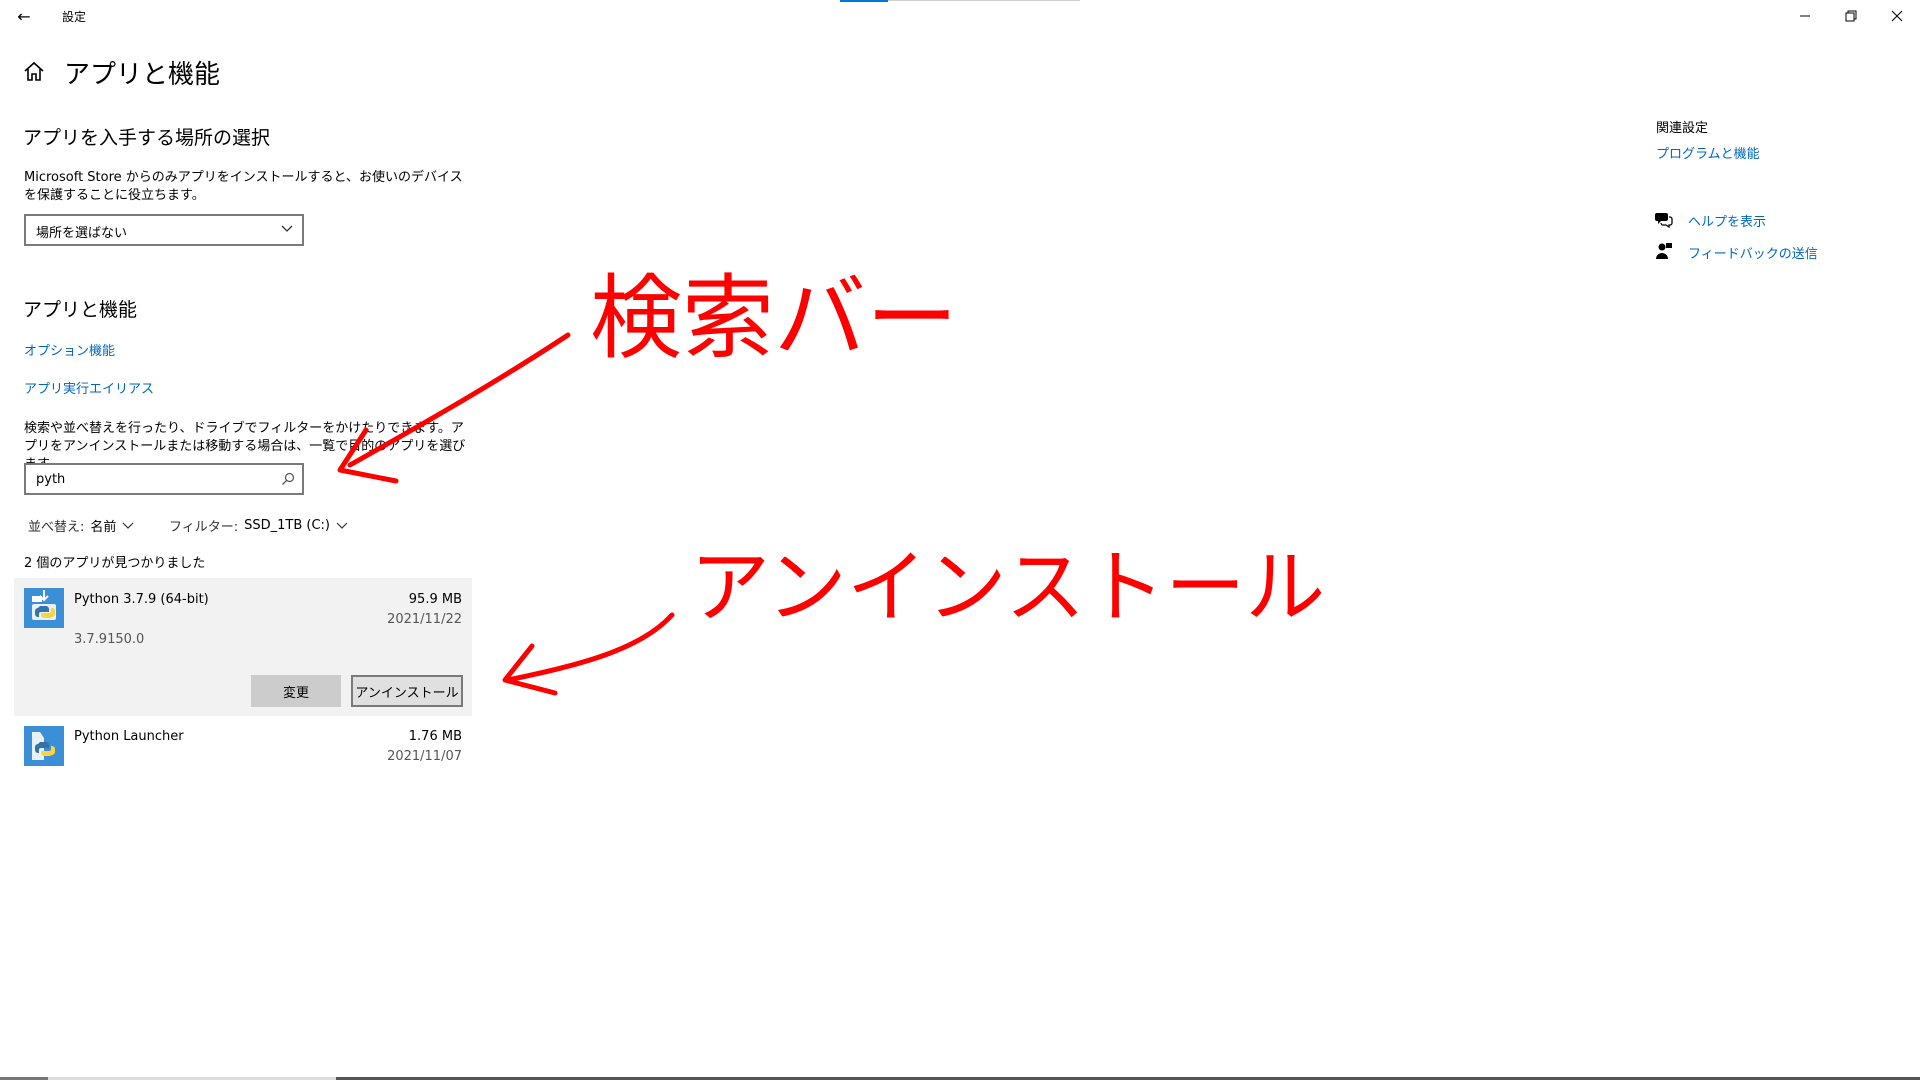 This screenshot has width=1920, height=1080. I want to click on restore-icon, so click(1851, 16).